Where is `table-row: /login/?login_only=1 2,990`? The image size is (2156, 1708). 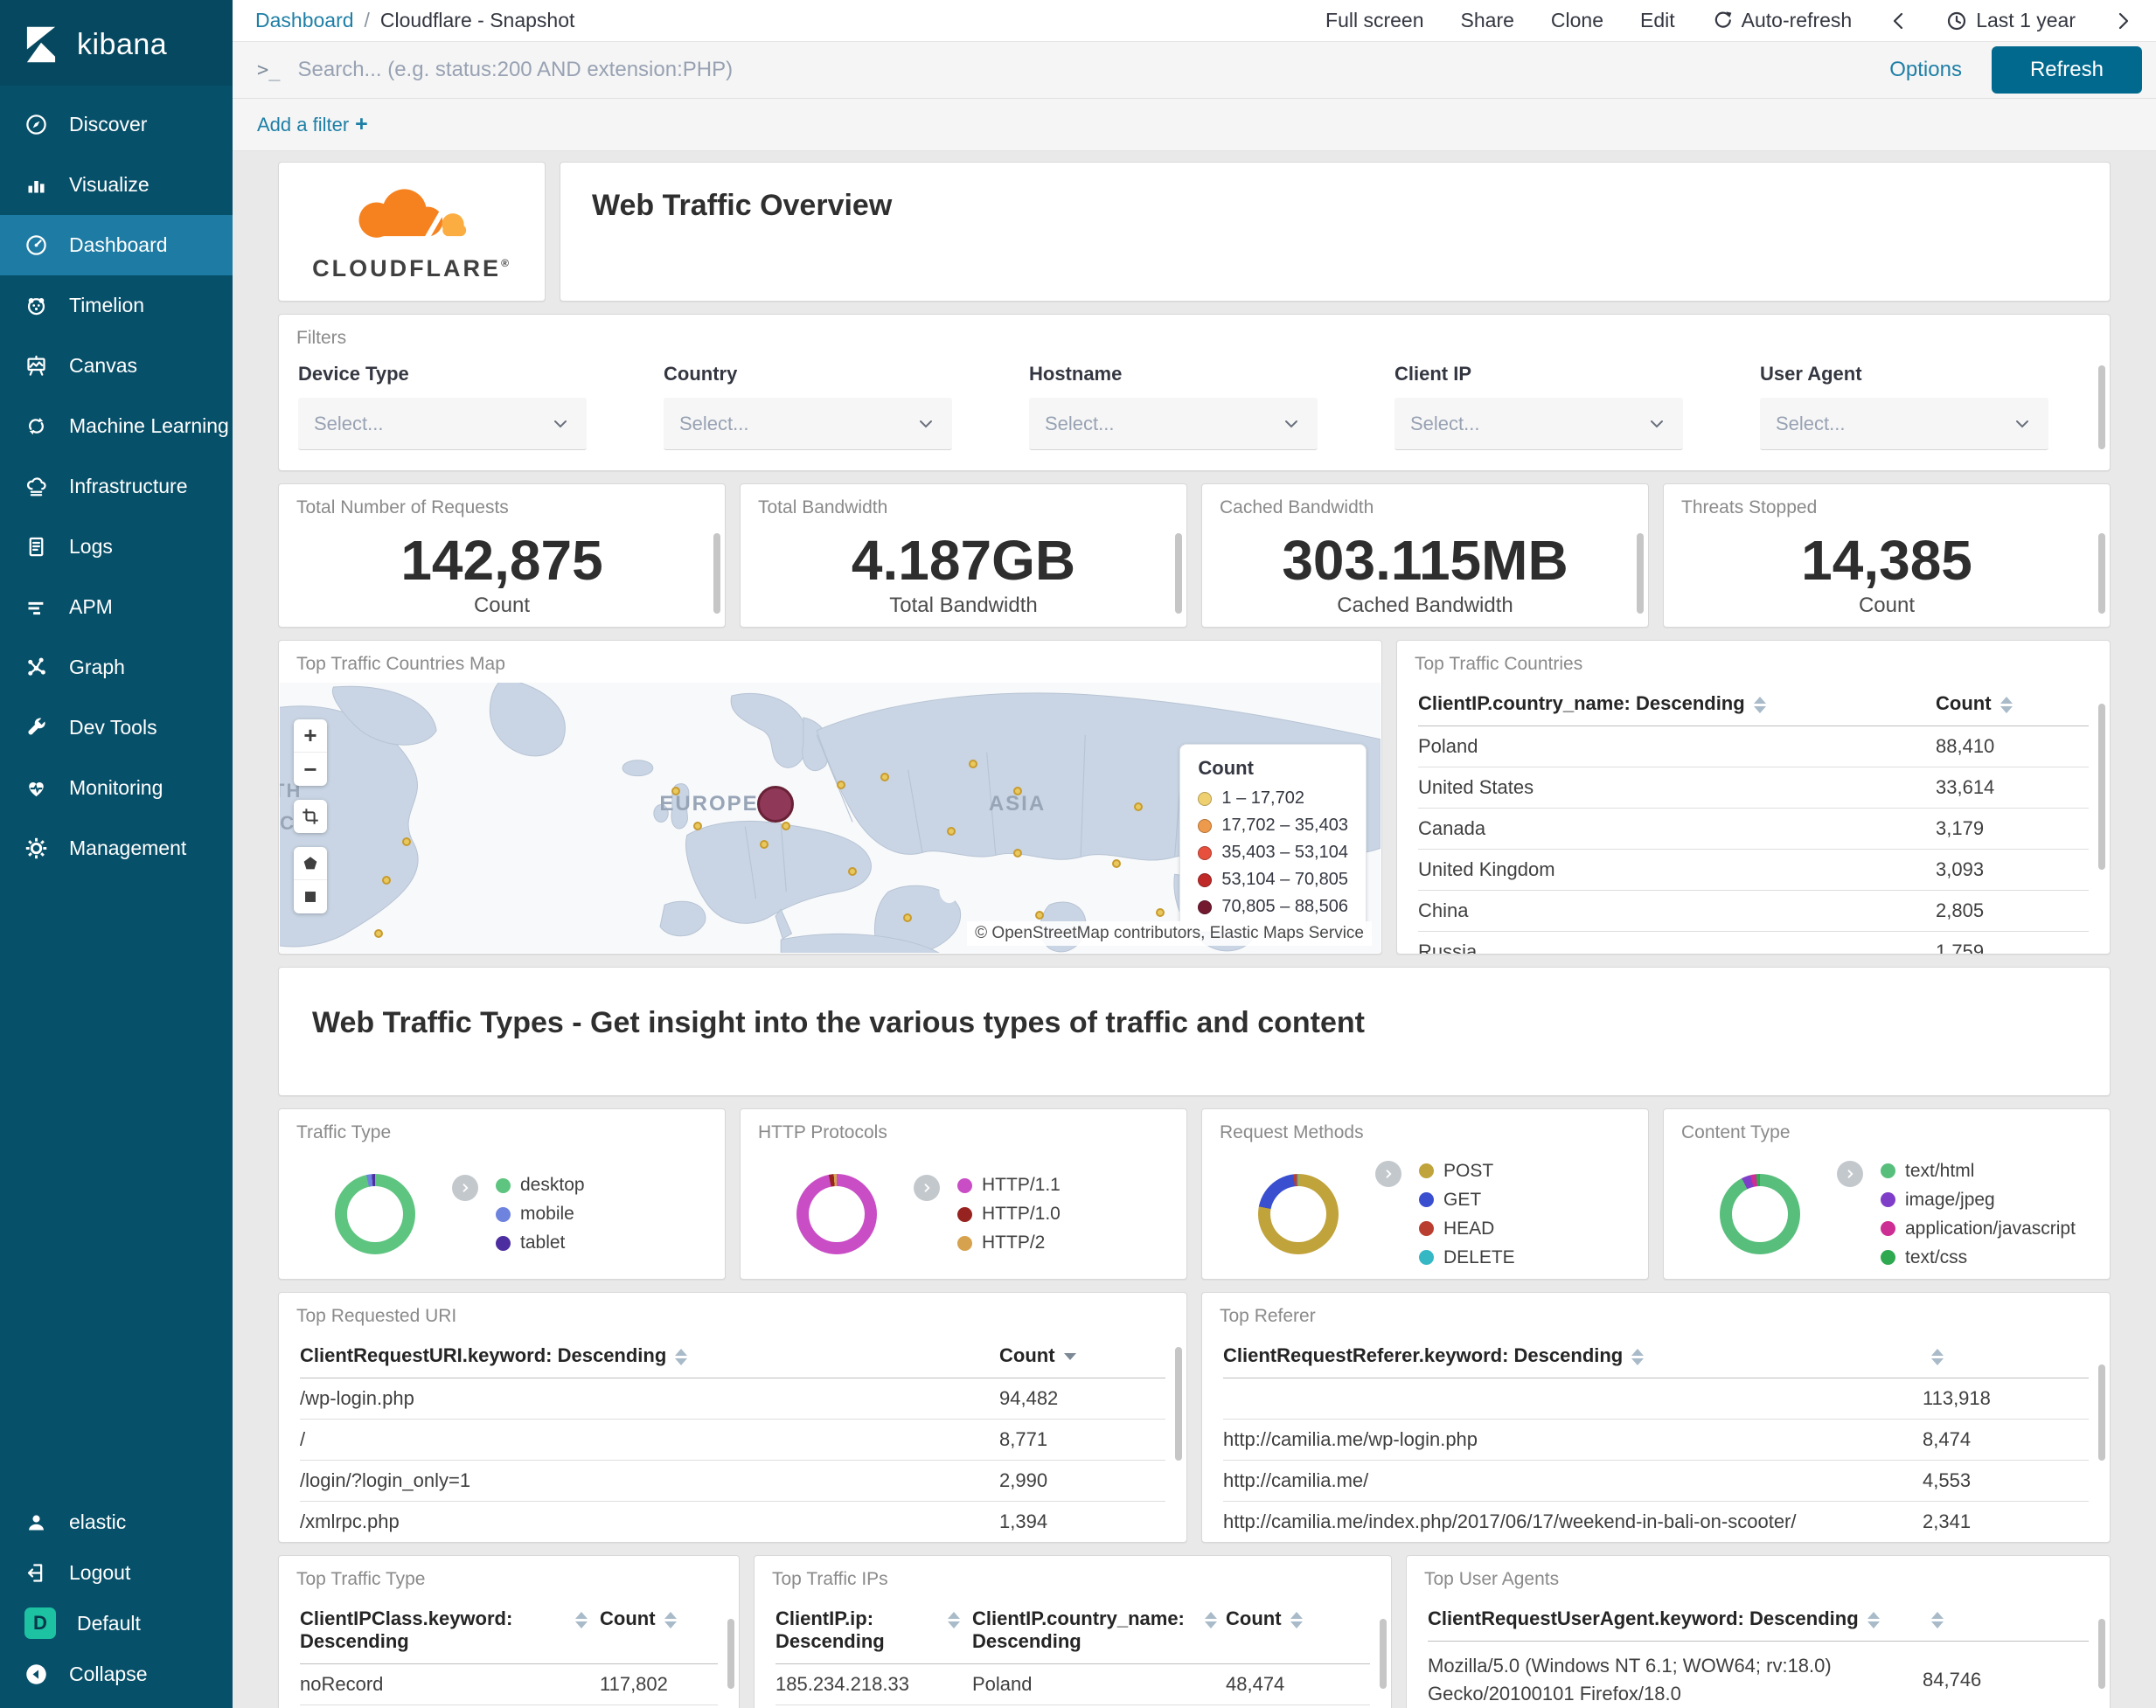
table-row: /login/?login_only=1 2,990 is located at coordinates (732, 1481).